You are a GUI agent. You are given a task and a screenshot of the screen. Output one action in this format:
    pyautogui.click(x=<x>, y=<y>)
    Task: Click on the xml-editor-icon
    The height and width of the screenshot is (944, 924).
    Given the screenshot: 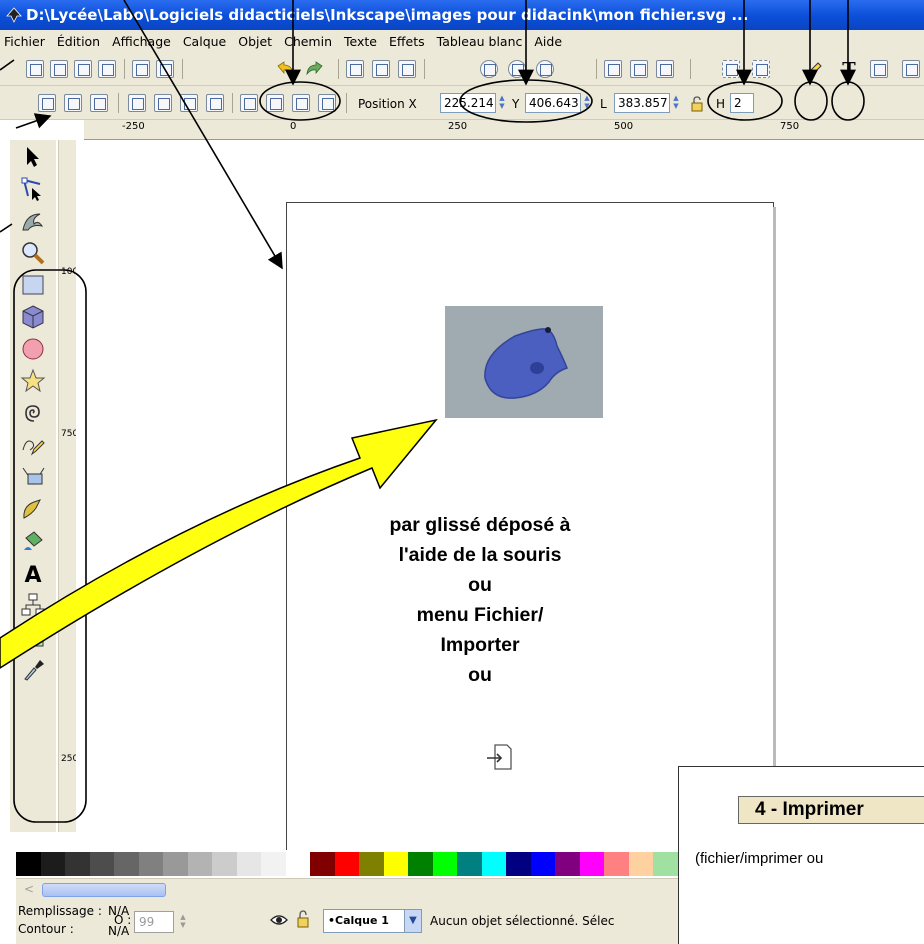 What is the action you would take?
    pyautogui.click(x=879, y=69)
    